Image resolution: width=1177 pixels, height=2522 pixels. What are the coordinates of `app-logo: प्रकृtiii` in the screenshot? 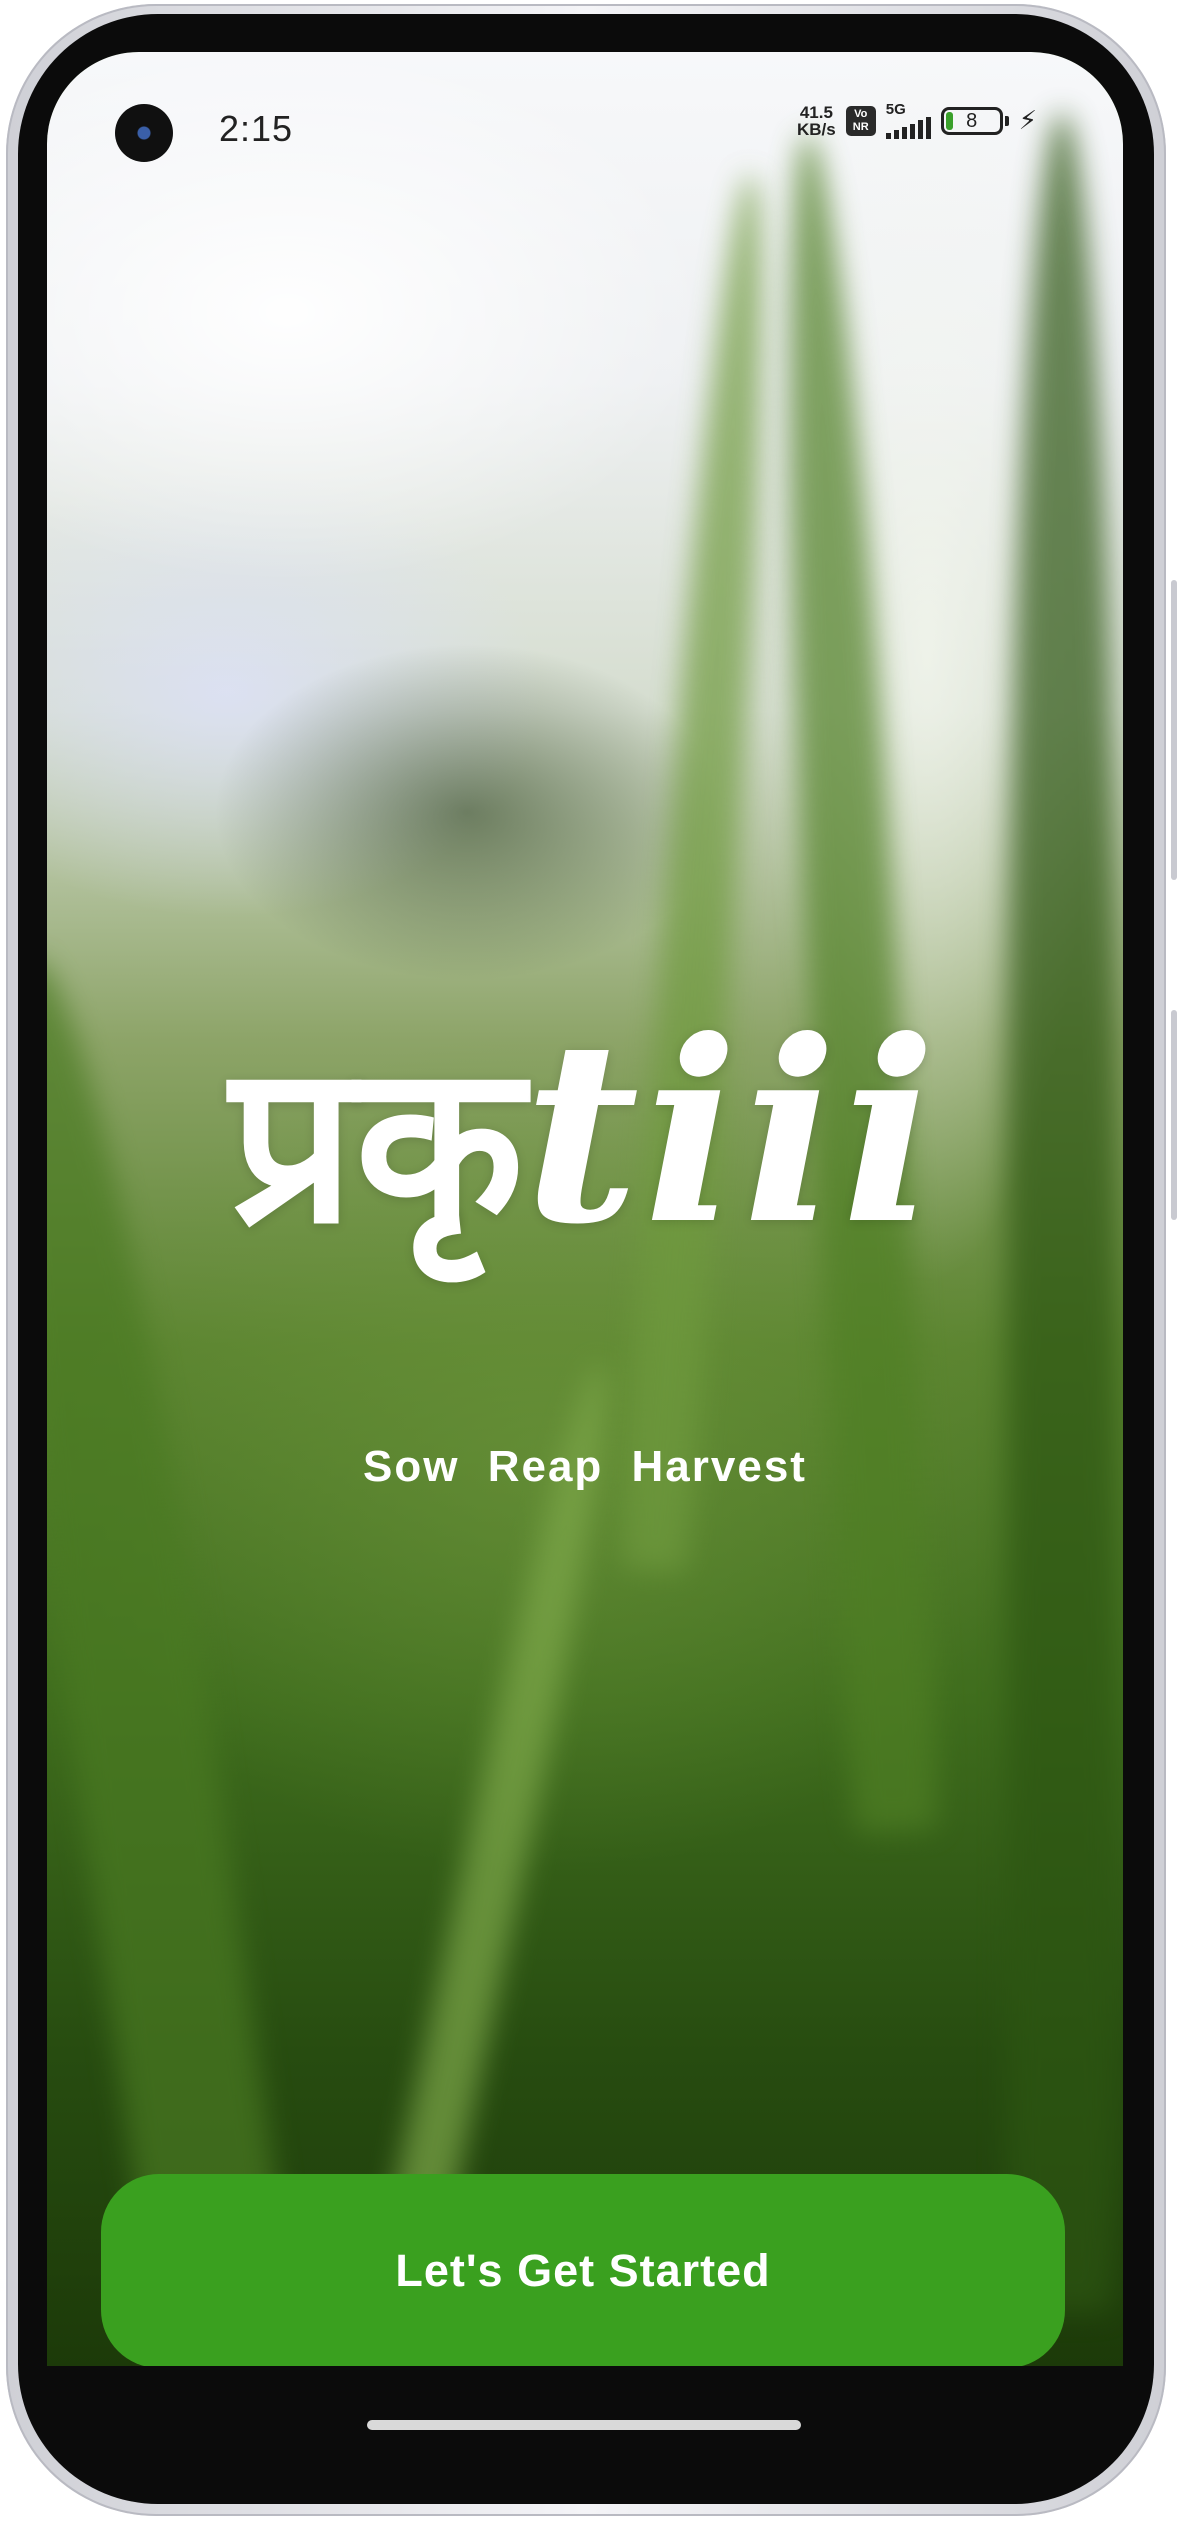 It's located at (585, 1135).